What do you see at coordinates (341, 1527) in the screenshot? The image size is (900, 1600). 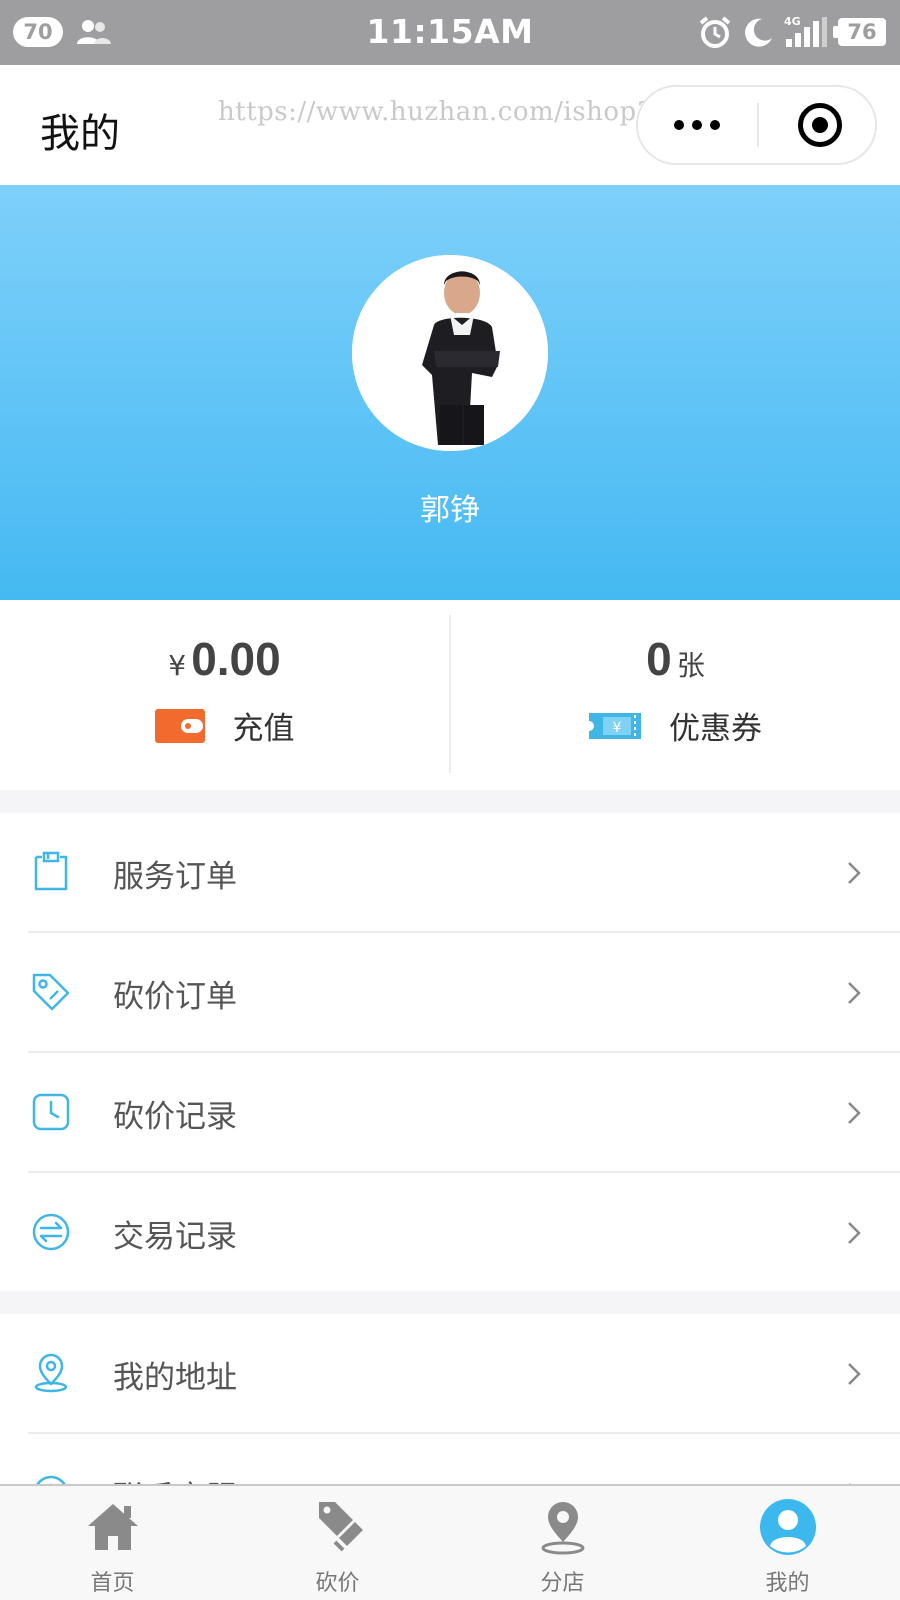 I see `tag-icon` at bounding box center [341, 1527].